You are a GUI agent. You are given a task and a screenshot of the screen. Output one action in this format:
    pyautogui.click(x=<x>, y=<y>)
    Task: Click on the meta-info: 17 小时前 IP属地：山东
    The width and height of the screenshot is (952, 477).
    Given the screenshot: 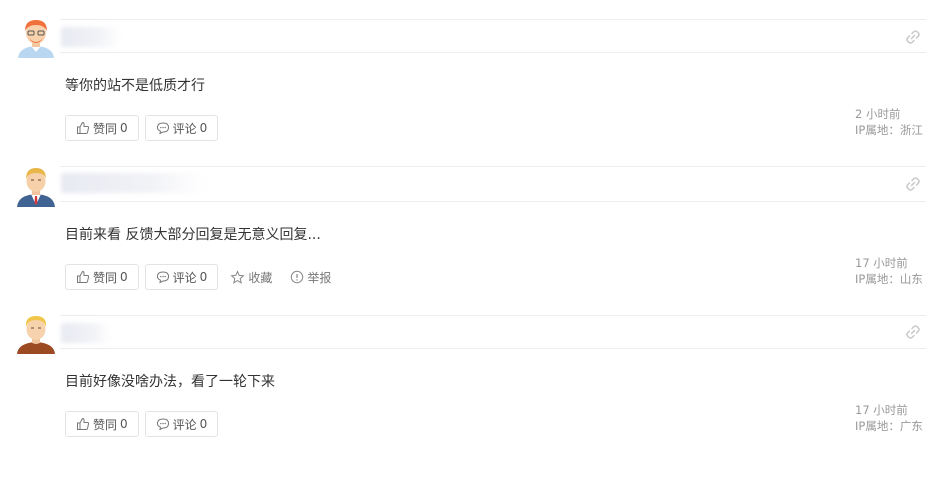 What is the action you would take?
    pyautogui.click(x=889, y=271)
    